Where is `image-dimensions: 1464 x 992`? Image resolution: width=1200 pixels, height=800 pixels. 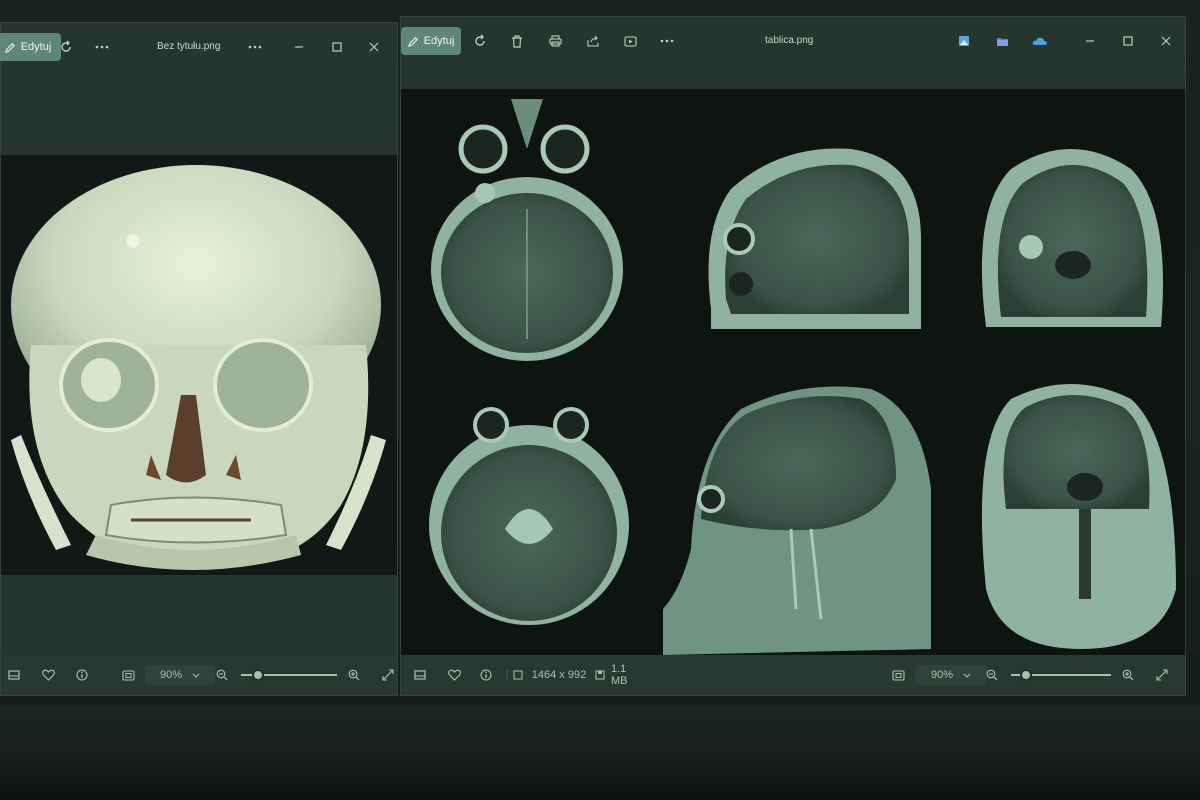 image-dimensions: 1464 x 992 is located at coordinates (559, 675).